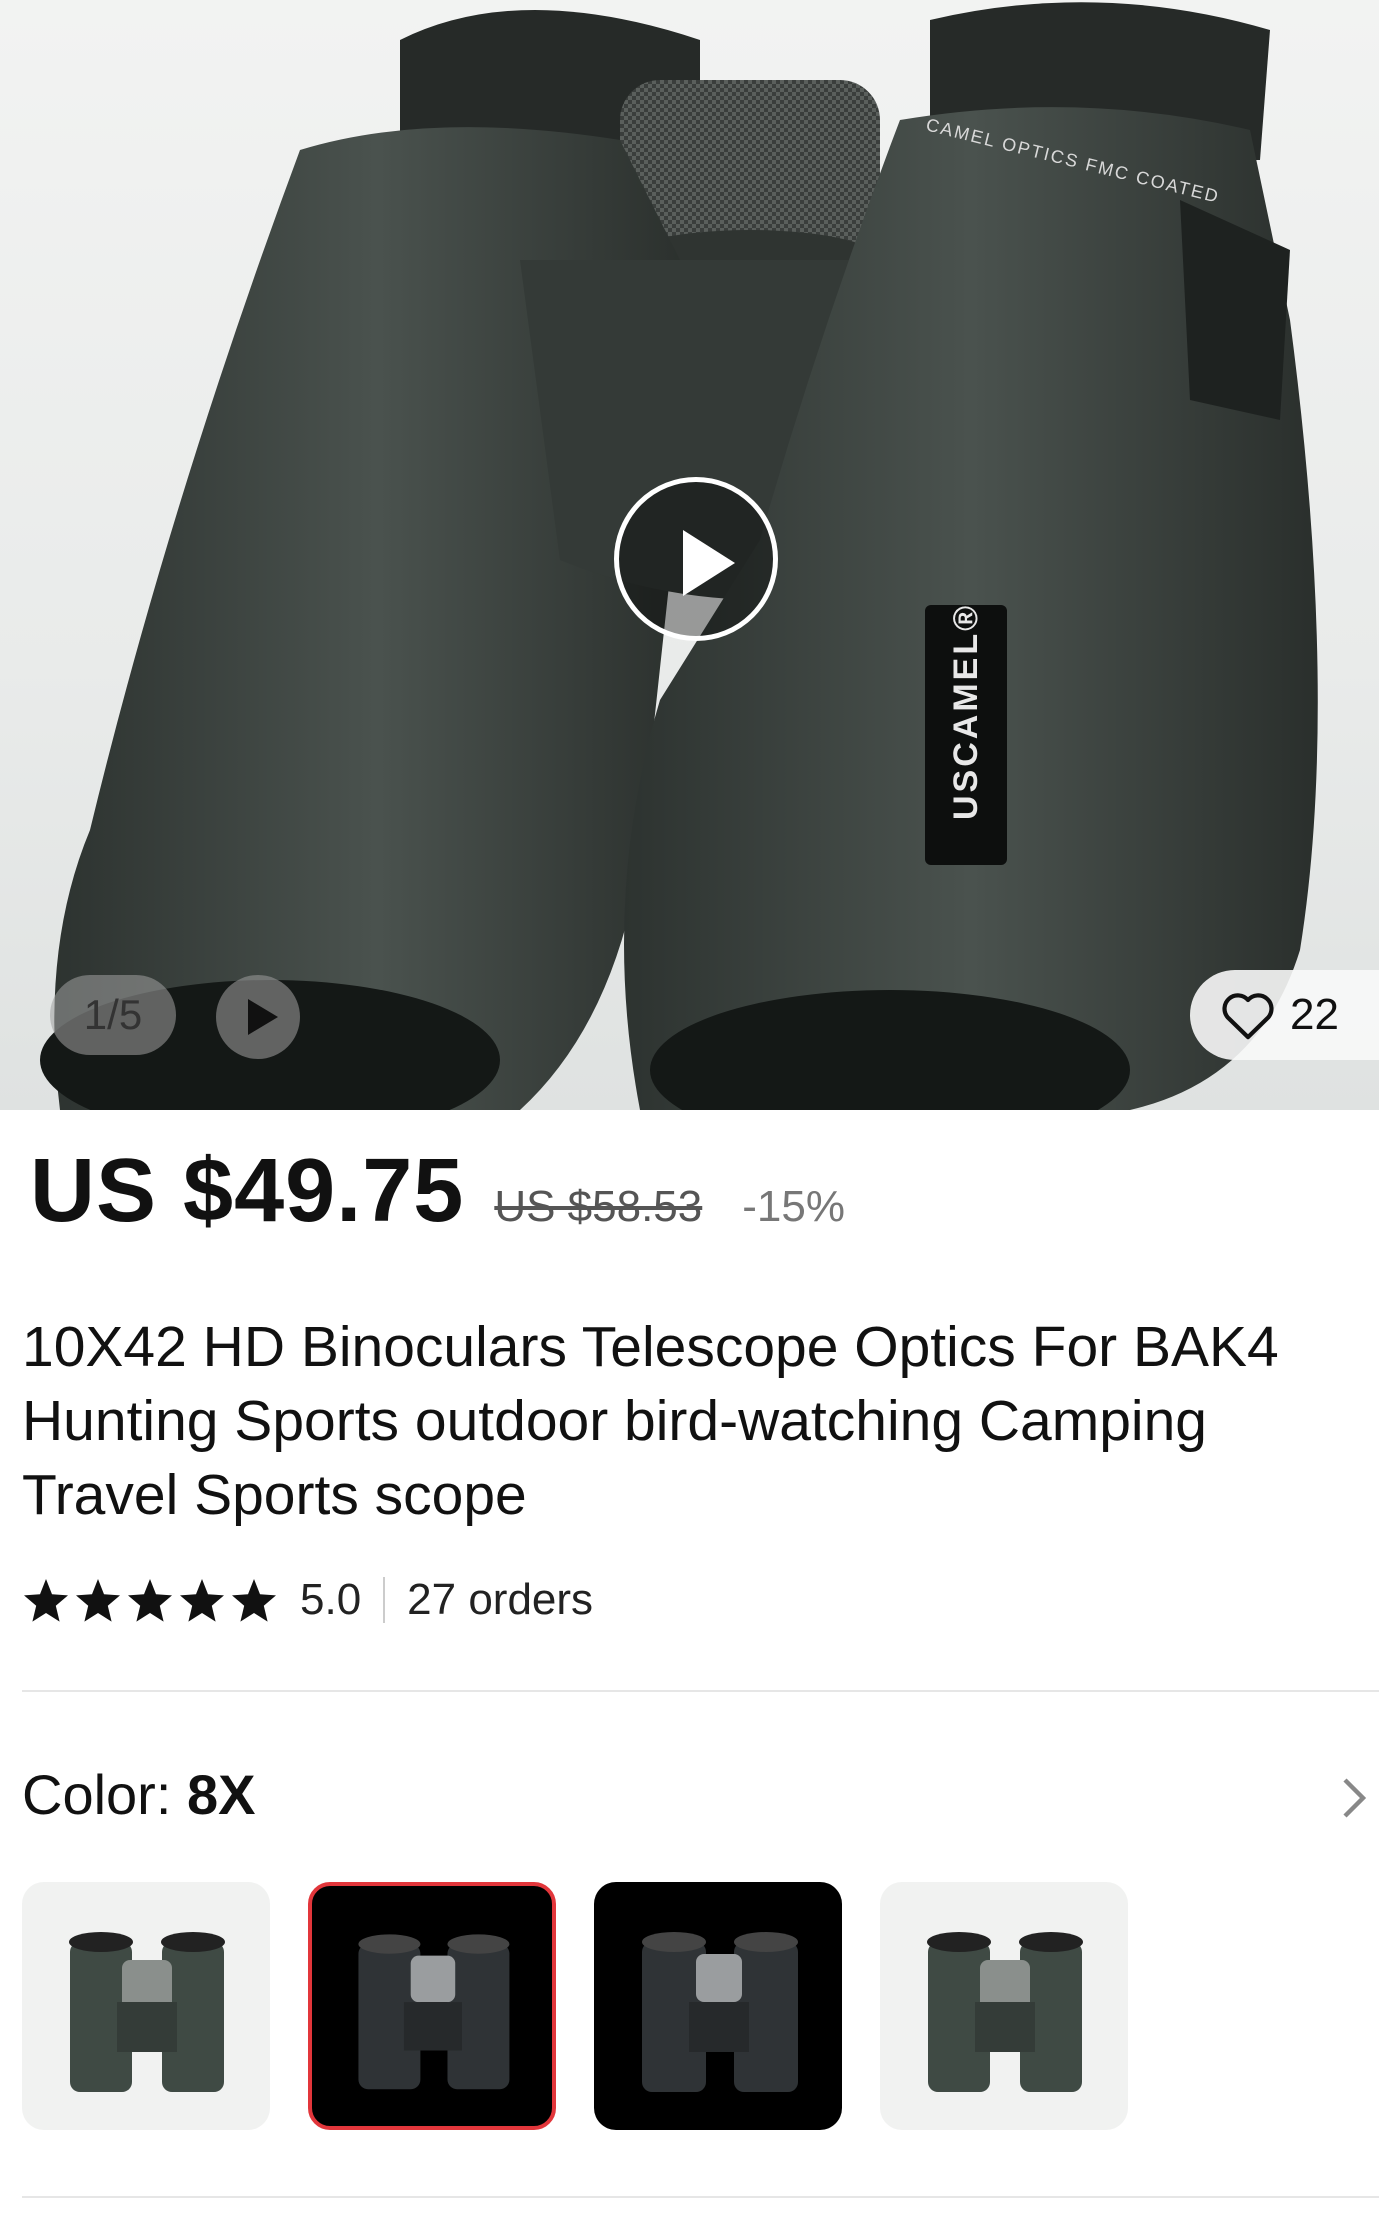 The image size is (1379, 2224). I want to click on heart-icon, so click(1248, 1016).